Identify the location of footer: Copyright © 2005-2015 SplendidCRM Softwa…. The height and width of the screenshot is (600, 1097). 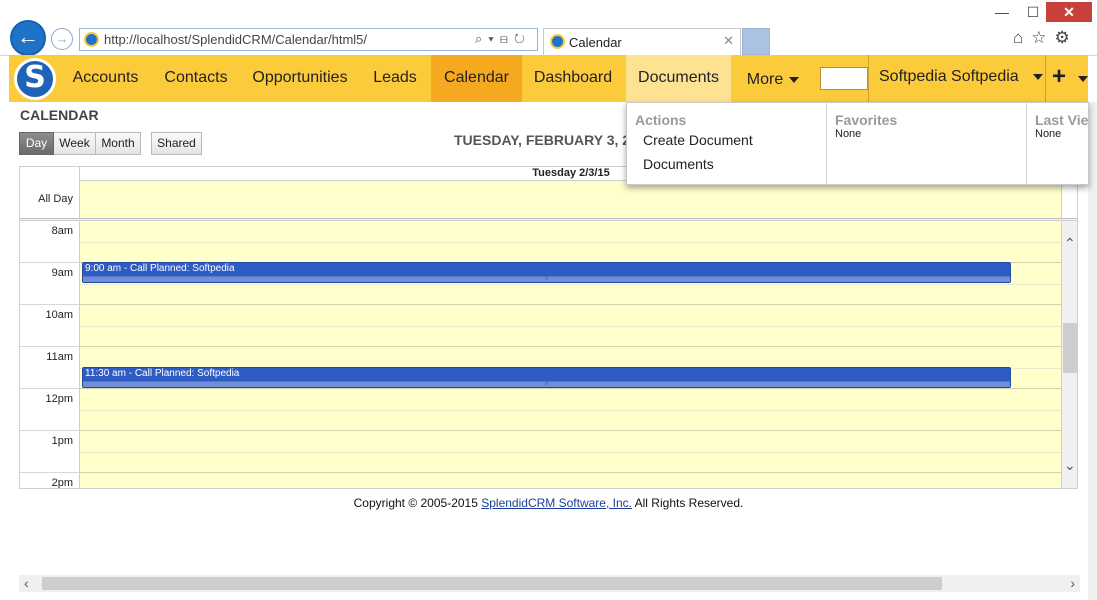
(548, 503).